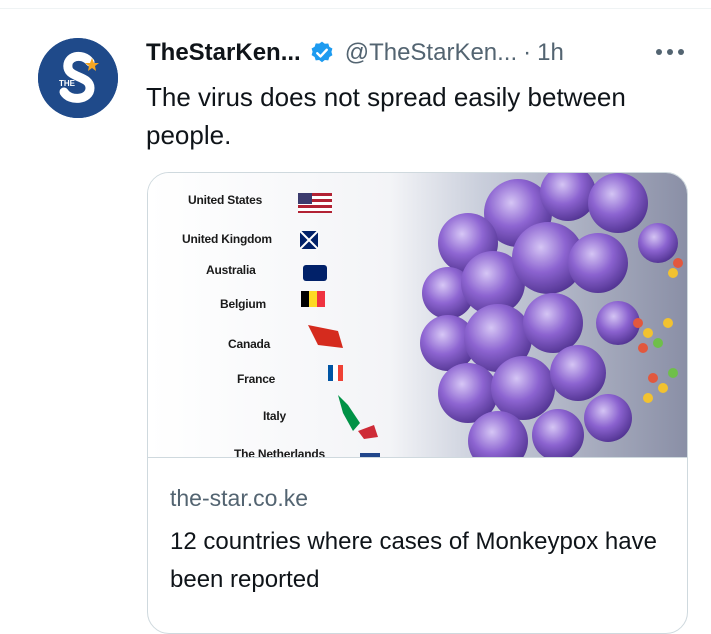 The height and width of the screenshot is (634, 711). I want to click on country-label: Australia, so click(231, 270).